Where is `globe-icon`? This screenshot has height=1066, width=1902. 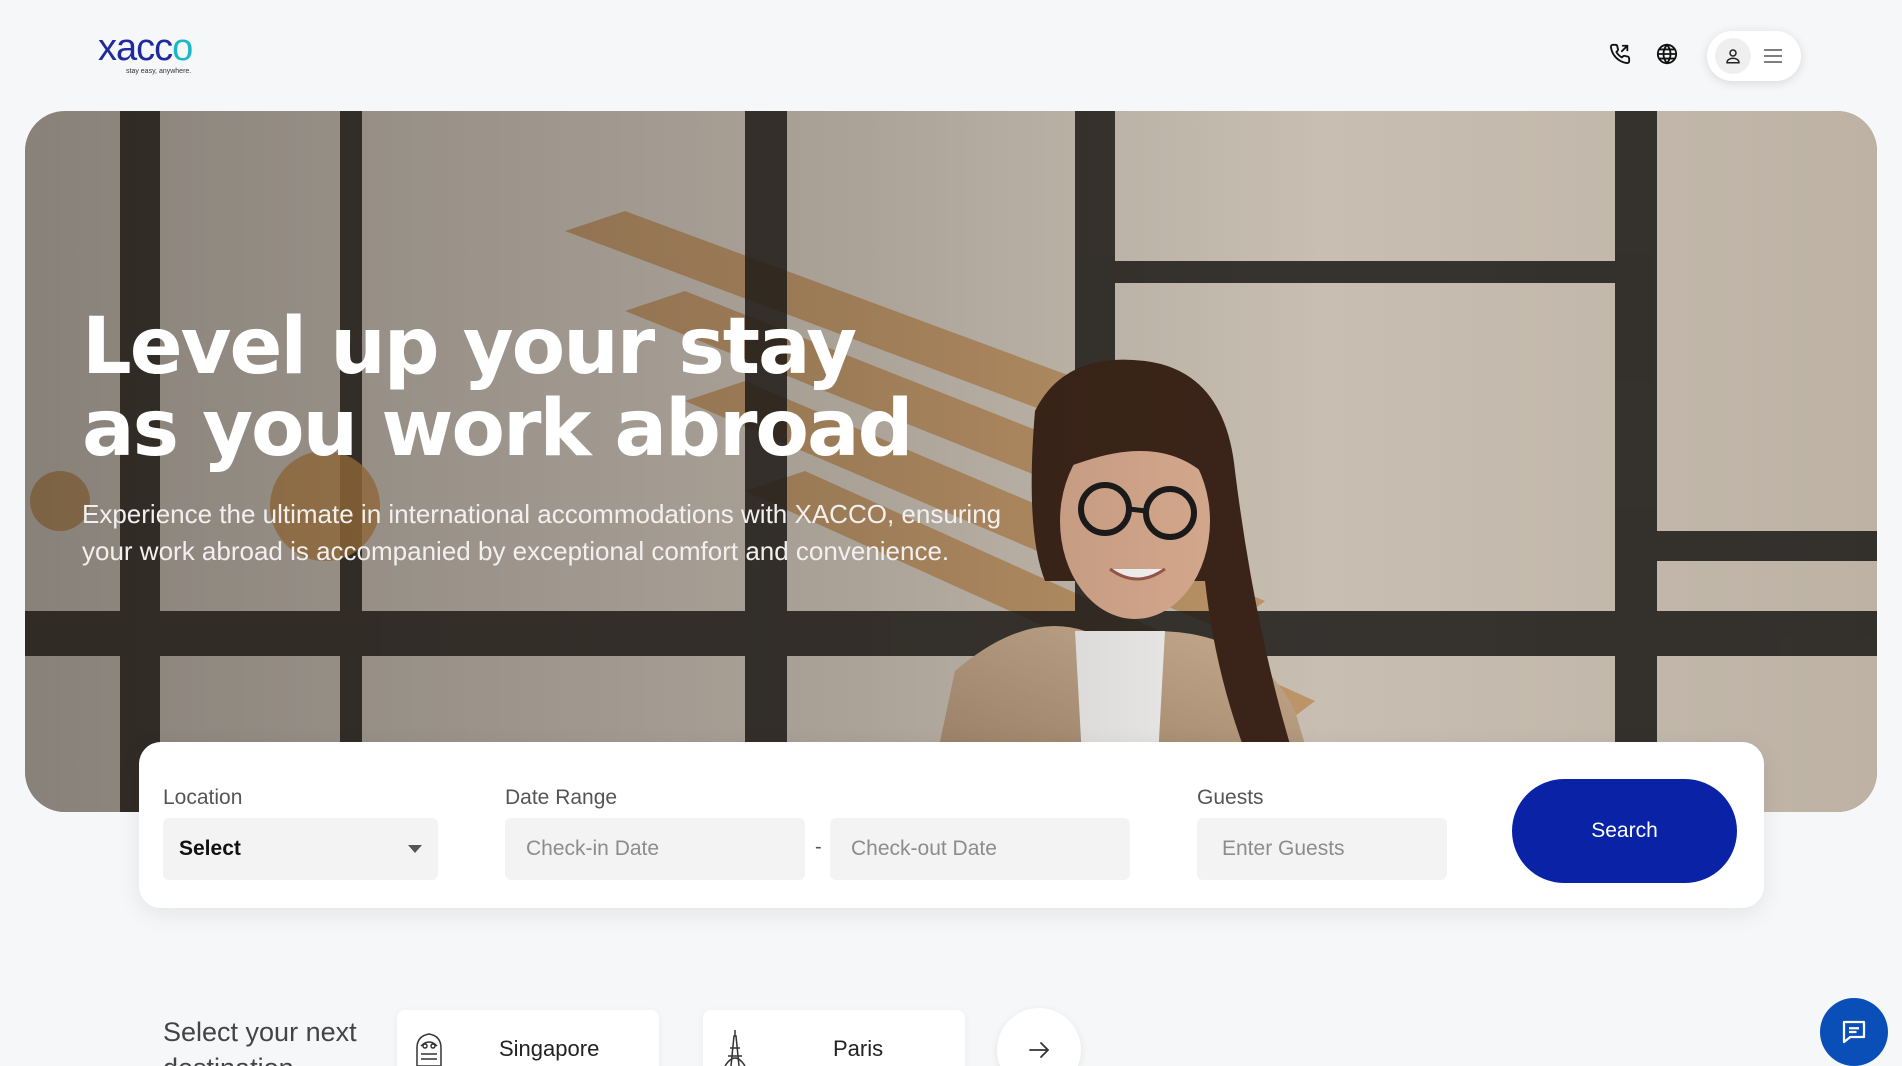
globe-icon is located at coordinates (1667, 54).